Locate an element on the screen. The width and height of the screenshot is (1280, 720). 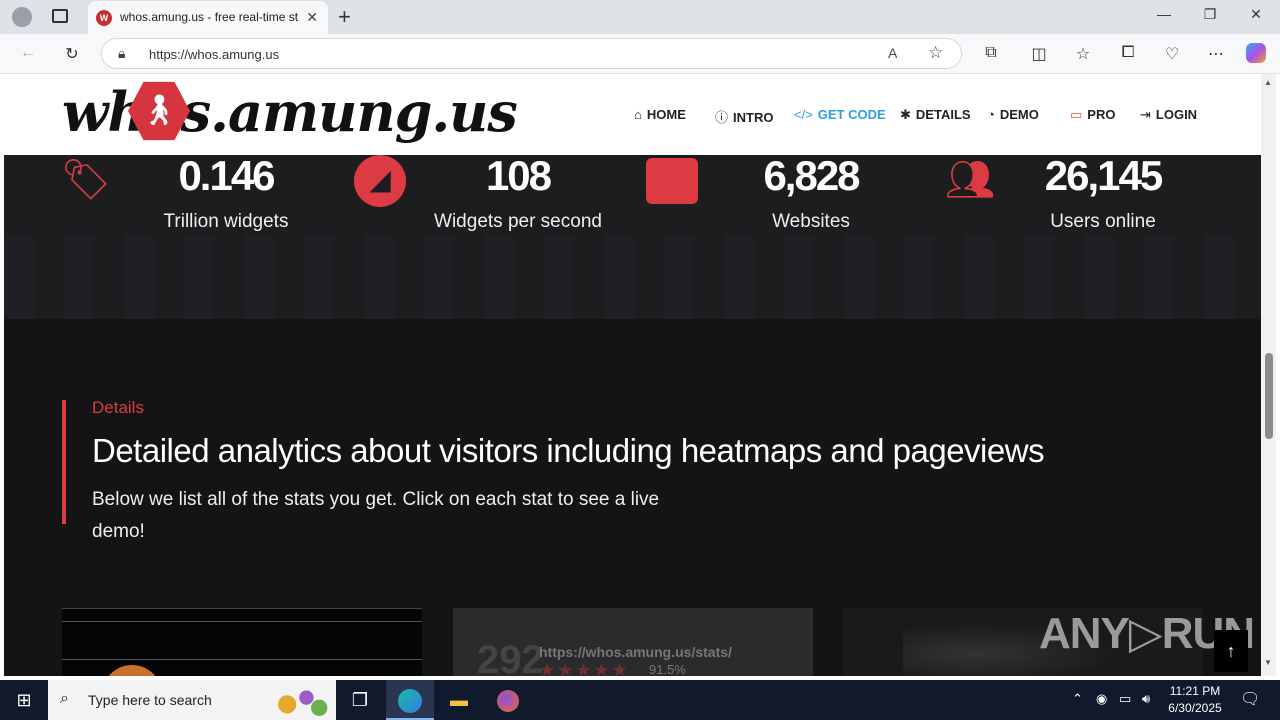
back-icon: ← is located at coordinates (28, 53).